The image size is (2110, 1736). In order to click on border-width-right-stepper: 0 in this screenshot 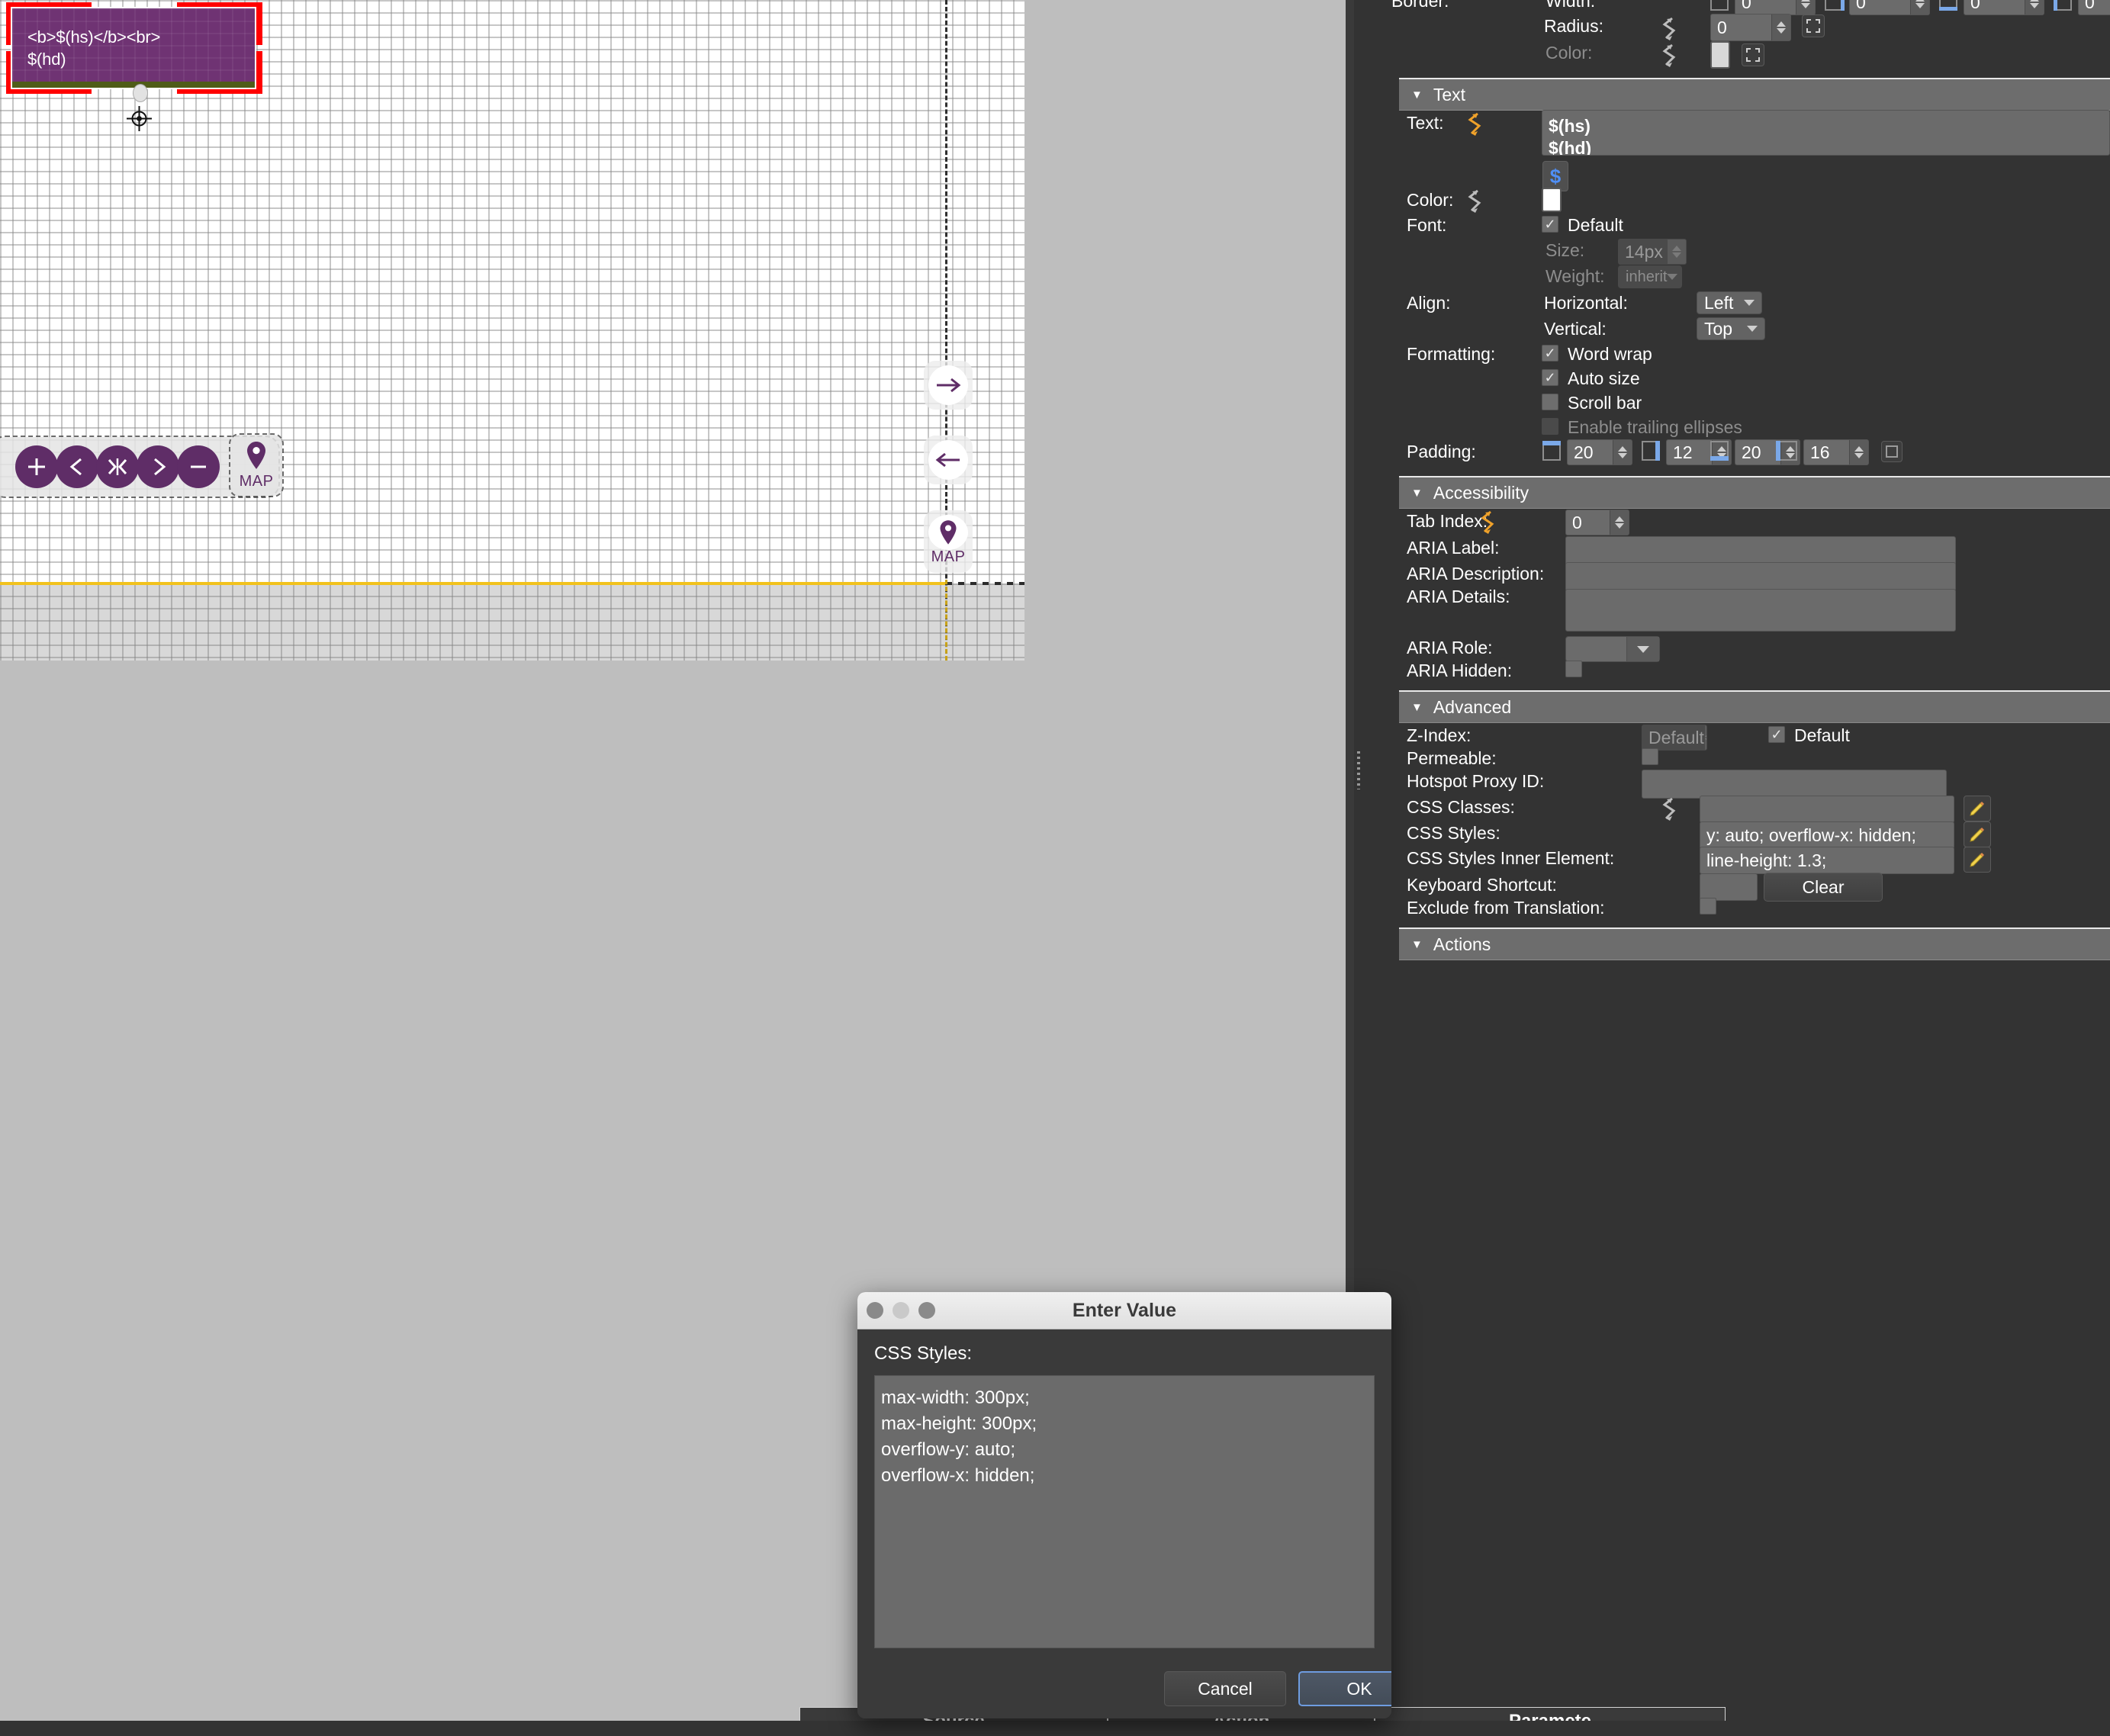, I will do `click(1889, 8)`.